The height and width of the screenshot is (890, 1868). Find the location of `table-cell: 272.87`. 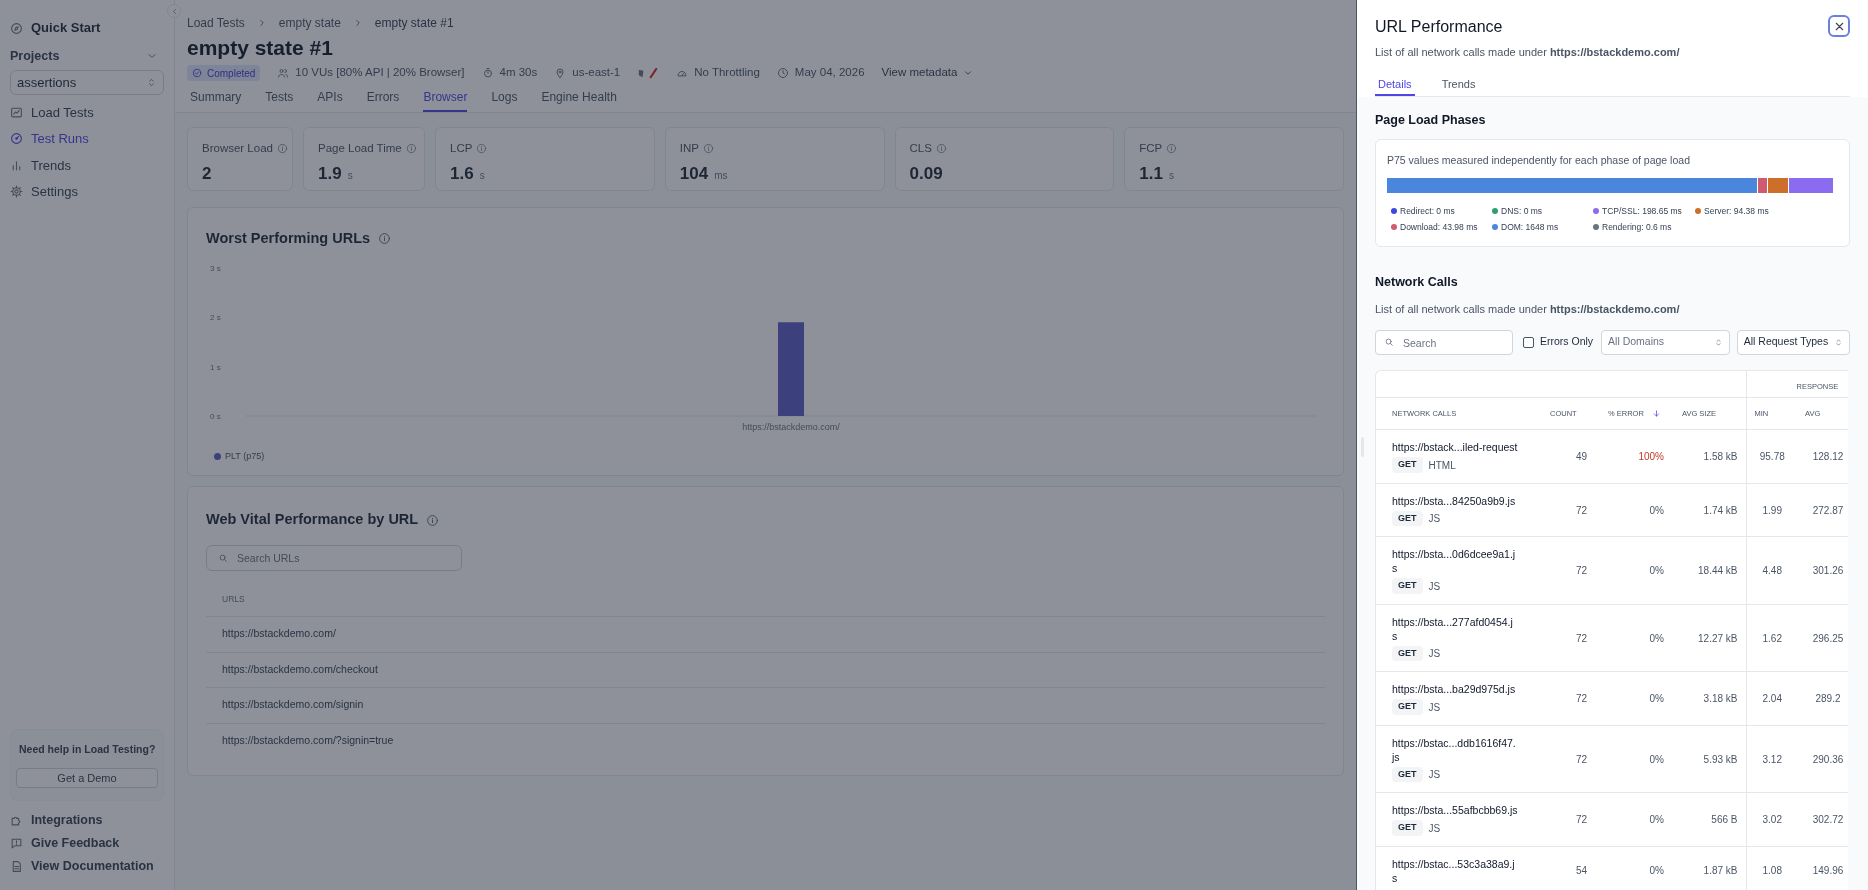

table-cell: 272.87 is located at coordinates (1828, 510).